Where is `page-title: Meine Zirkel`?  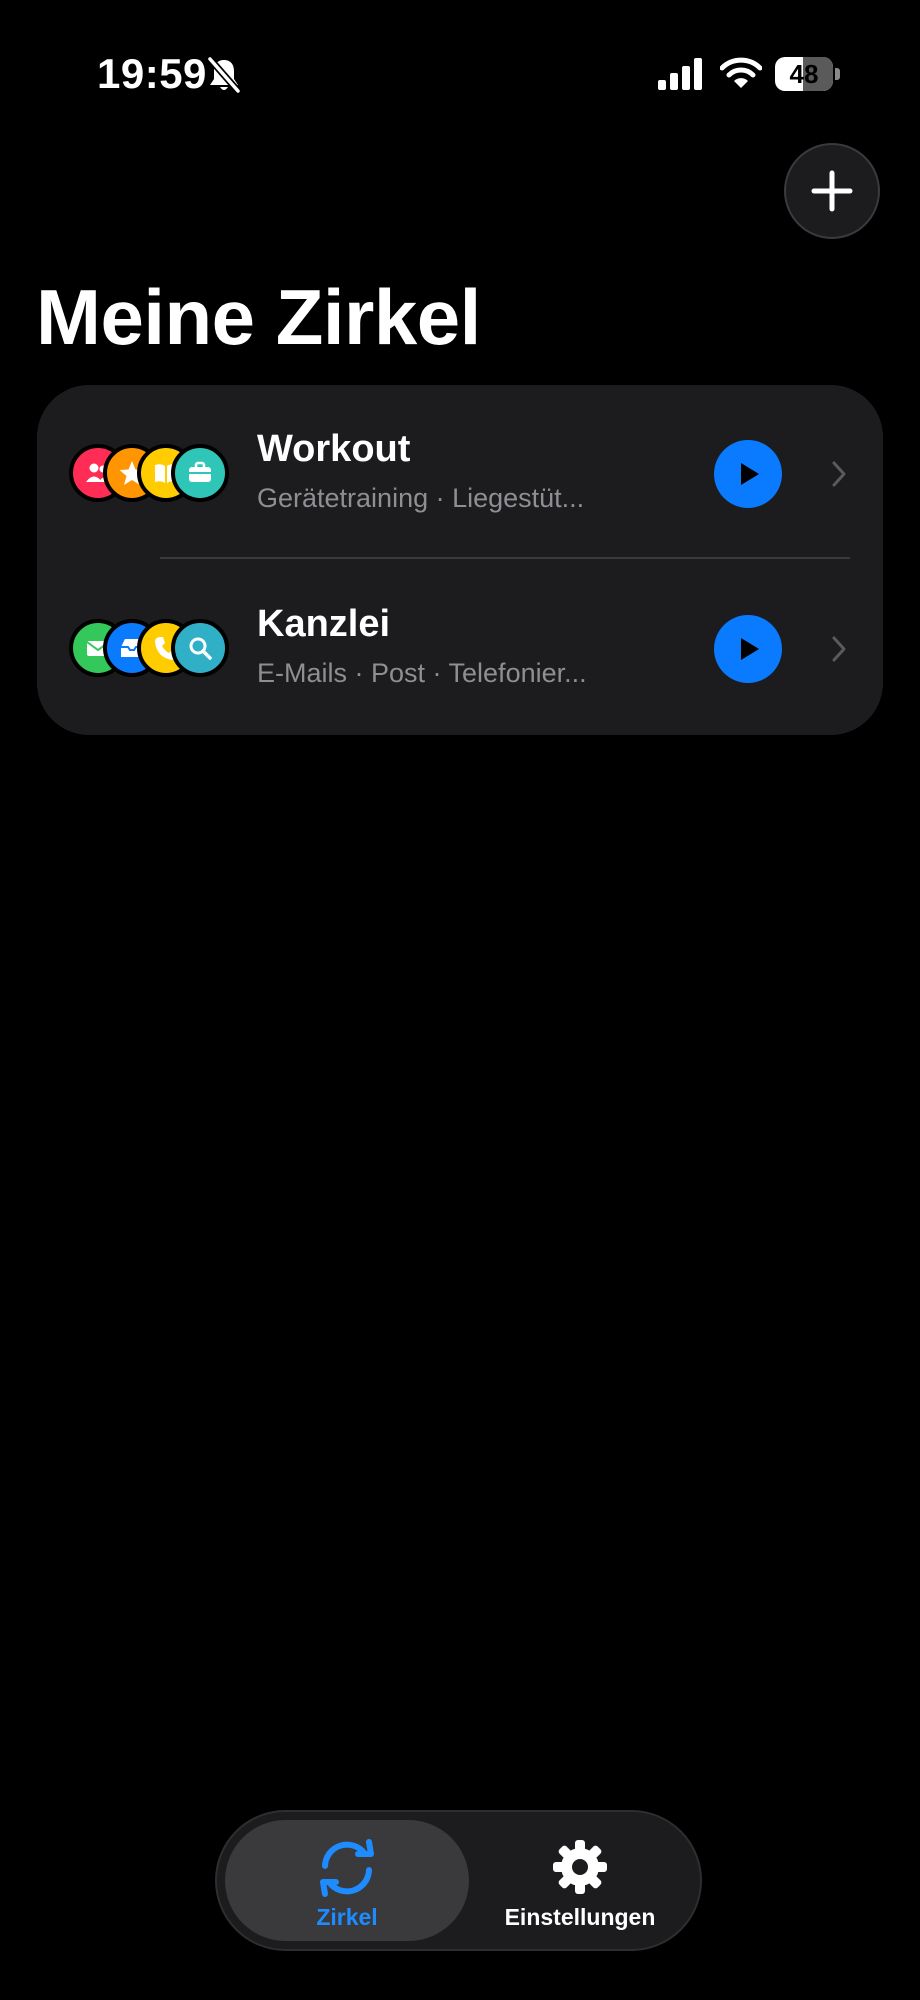
page-title: Meine Zirkel is located at coordinates (258, 317).